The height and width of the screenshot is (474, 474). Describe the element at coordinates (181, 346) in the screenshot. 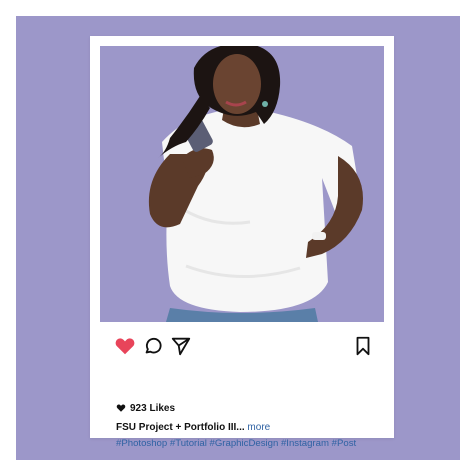

I see `send-icon` at that location.